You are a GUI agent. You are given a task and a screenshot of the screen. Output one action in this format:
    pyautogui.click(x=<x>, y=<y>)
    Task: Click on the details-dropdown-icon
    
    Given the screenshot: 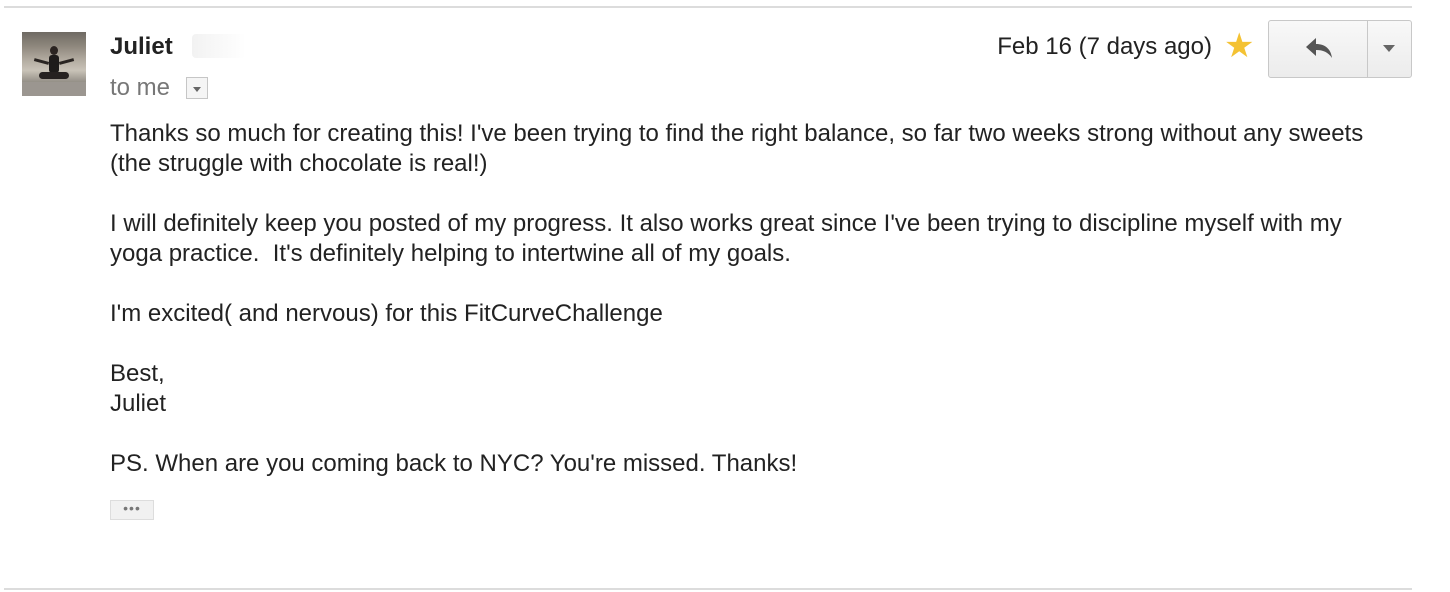 What is the action you would take?
    pyautogui.click(x=197, y=89)
    